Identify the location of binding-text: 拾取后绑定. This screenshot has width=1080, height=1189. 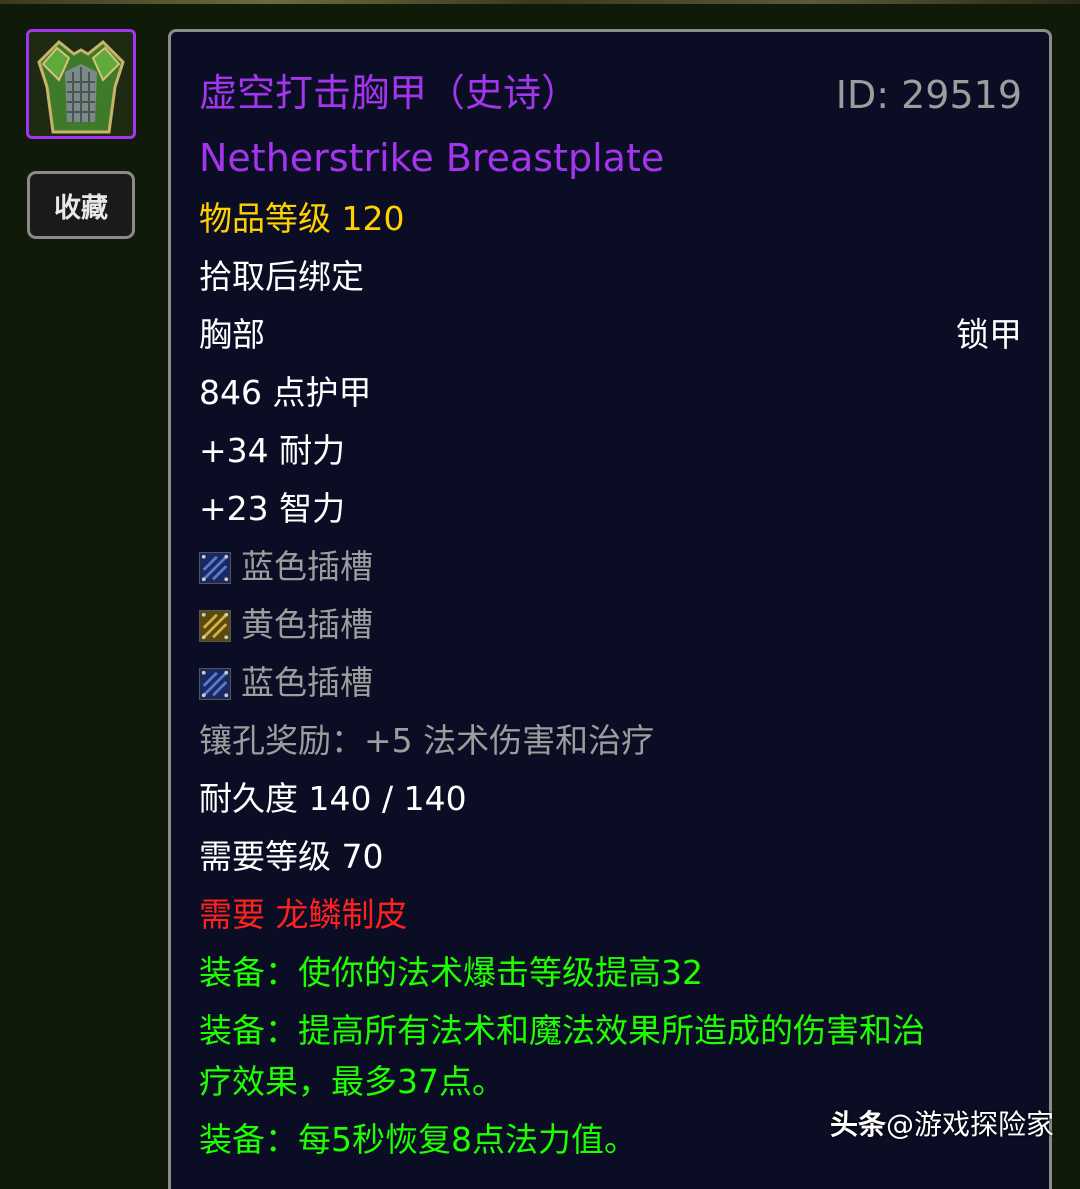
(281, 276).